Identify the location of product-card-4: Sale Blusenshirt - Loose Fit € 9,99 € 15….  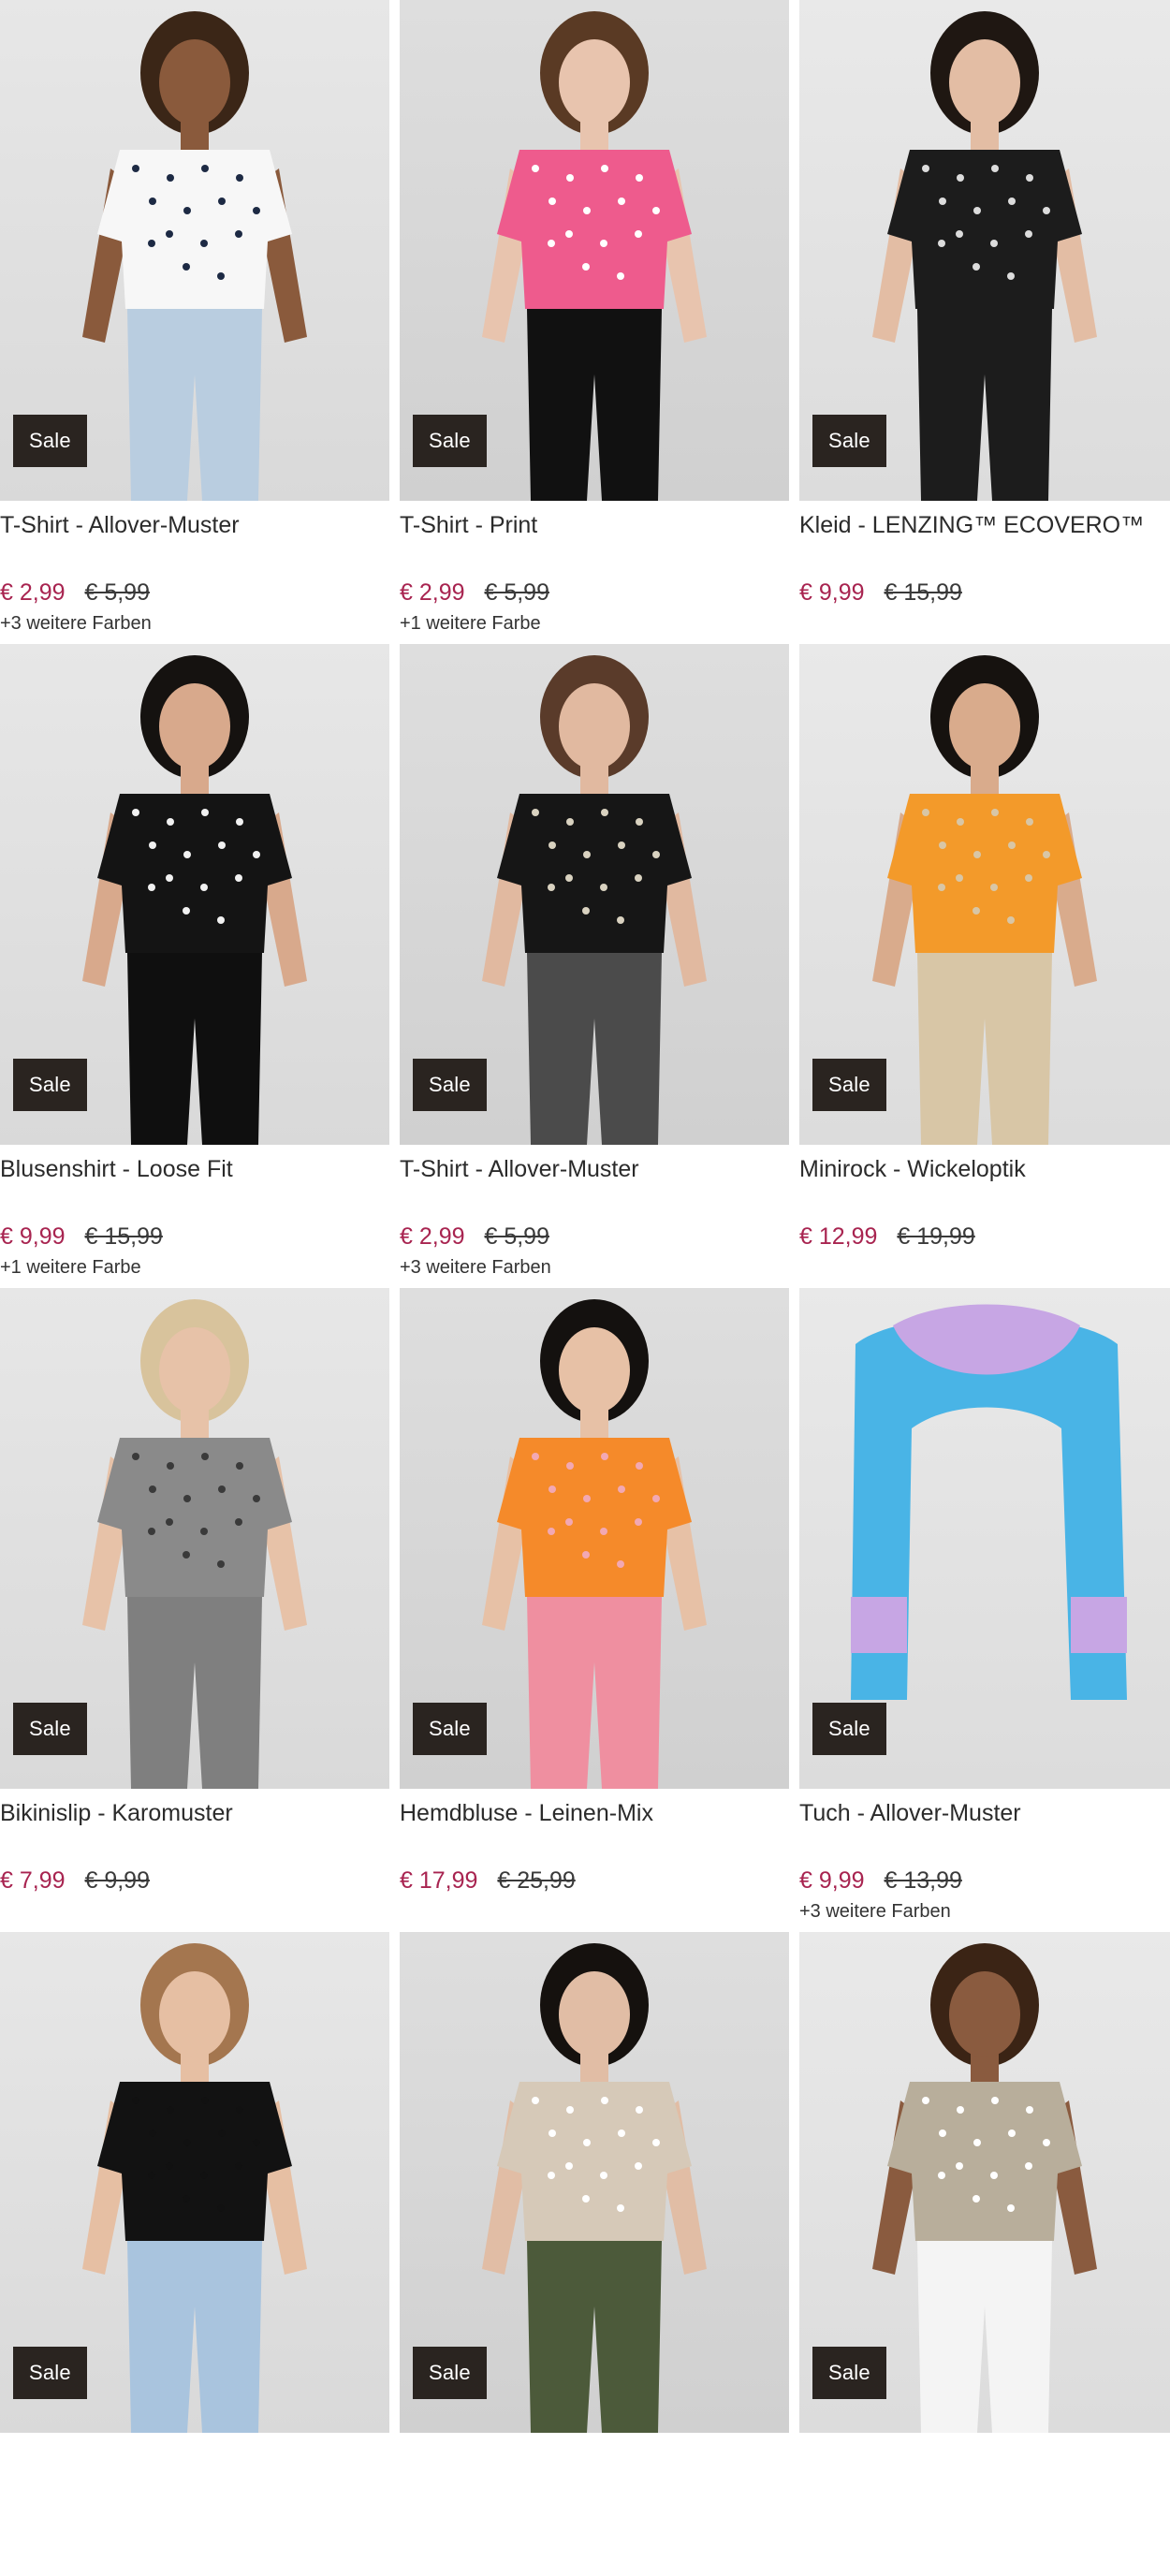
(194, 966).